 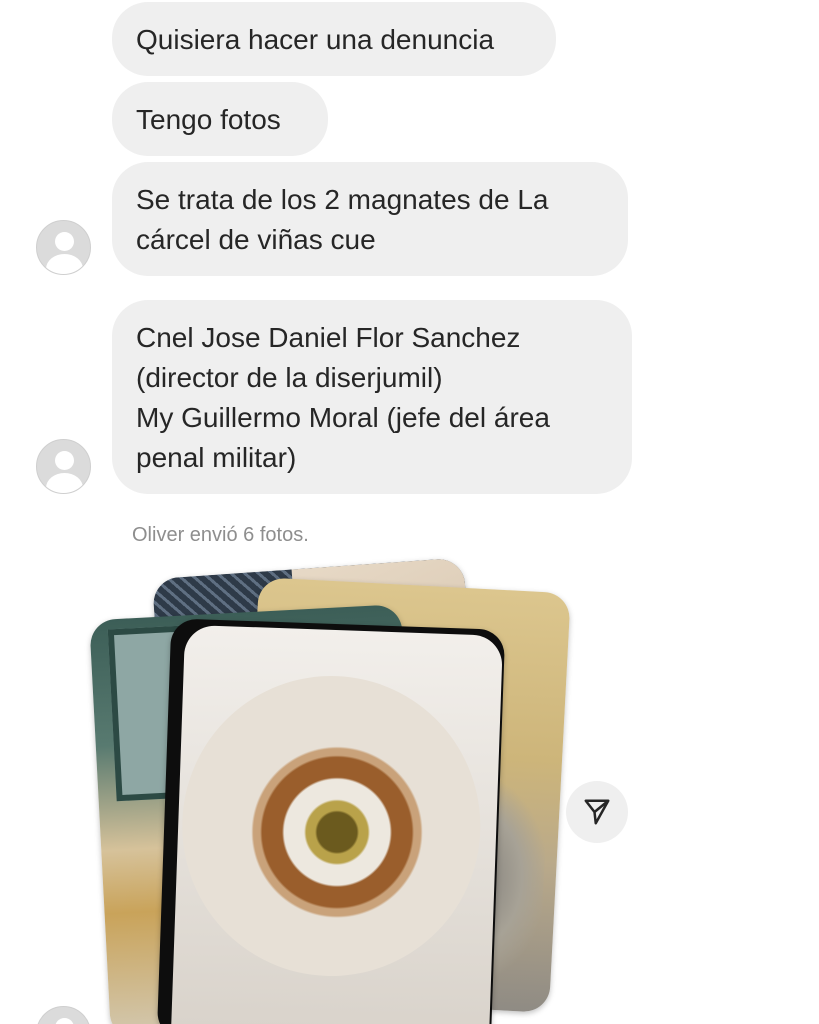 What do you see at coordinates (334, 39) in the screenshot?
I see `message-bubble: Quisiera hacer una denuncia` at bounding box center [334, 39].